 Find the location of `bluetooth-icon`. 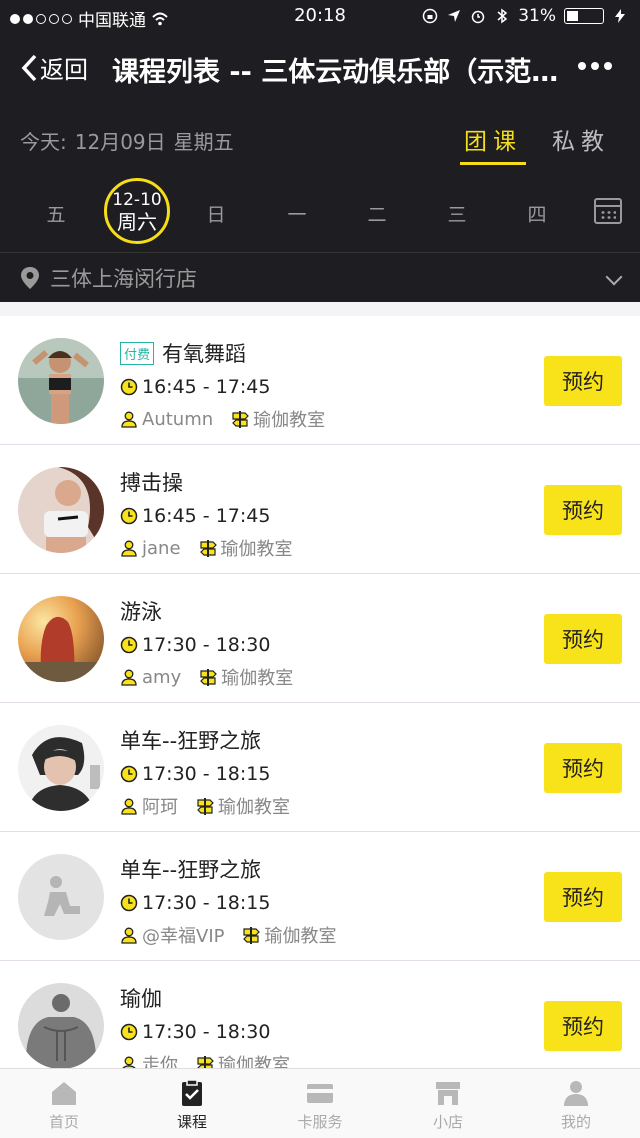

bluetooth-icon is located at coordinates (502, 16).